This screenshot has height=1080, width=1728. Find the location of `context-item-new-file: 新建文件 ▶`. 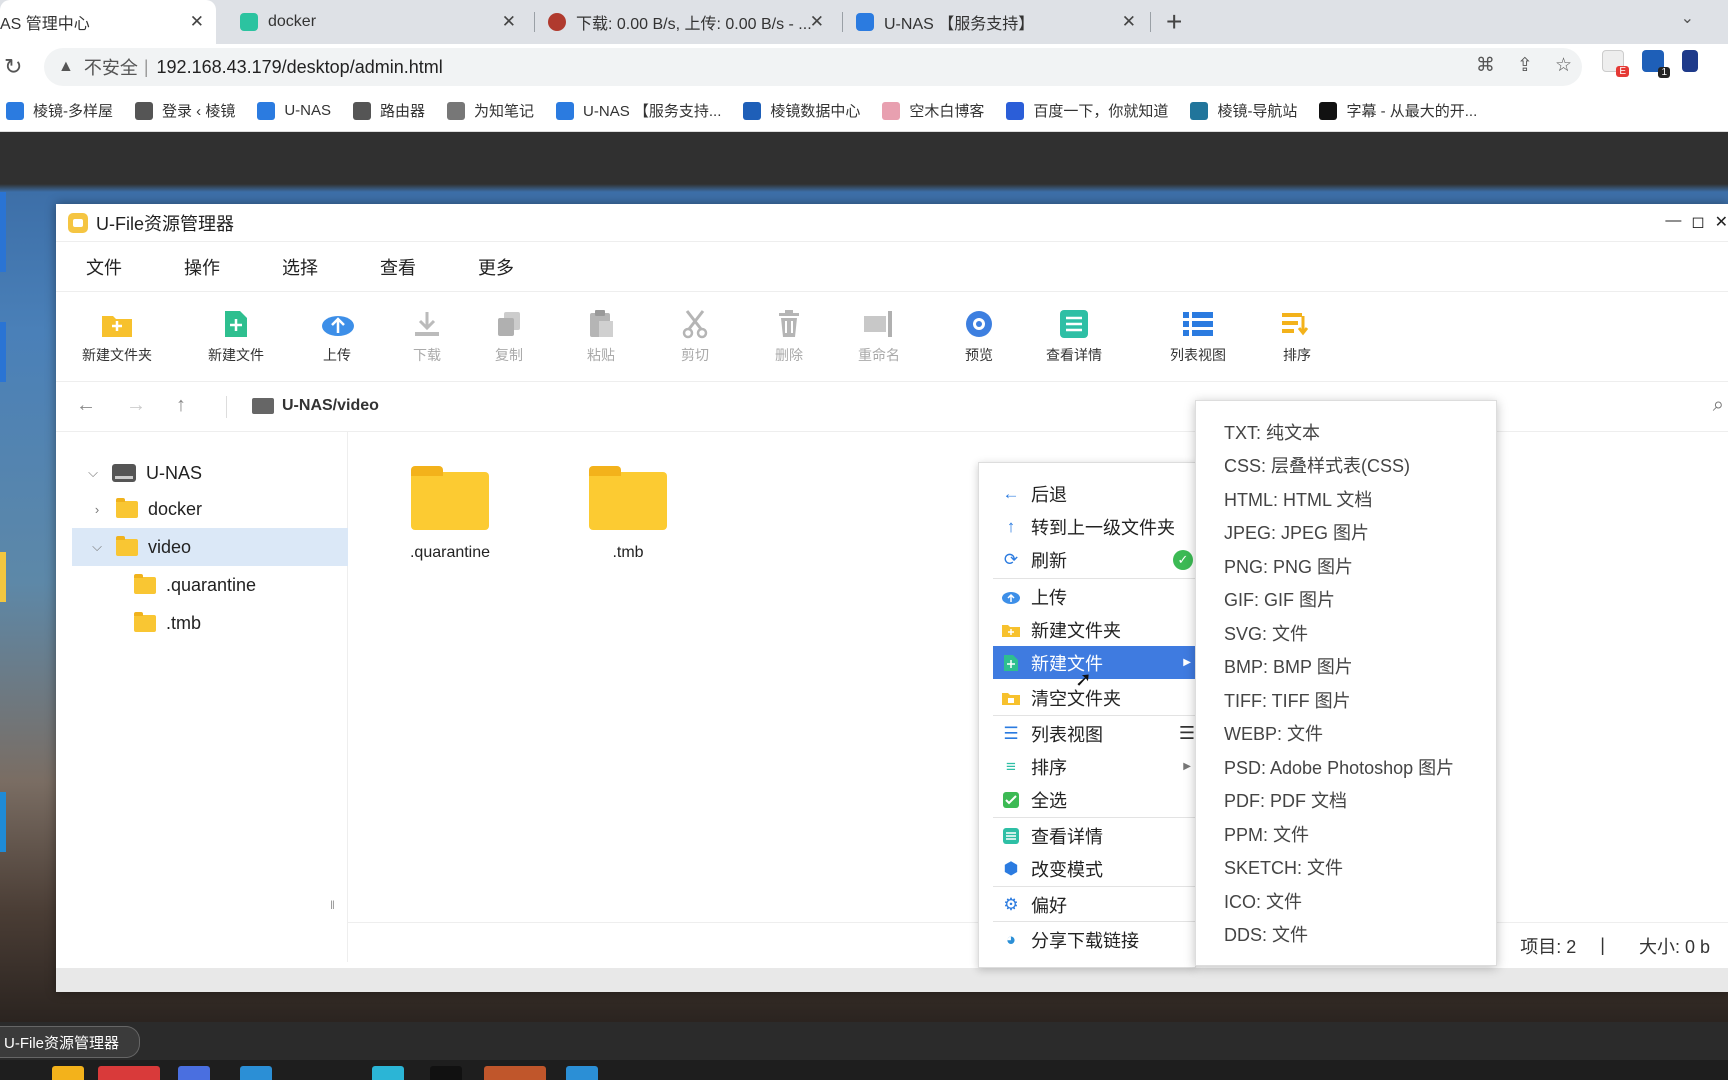

context-item-new-file: 新建文件 ▶ is located at coordinates (1095, 662).